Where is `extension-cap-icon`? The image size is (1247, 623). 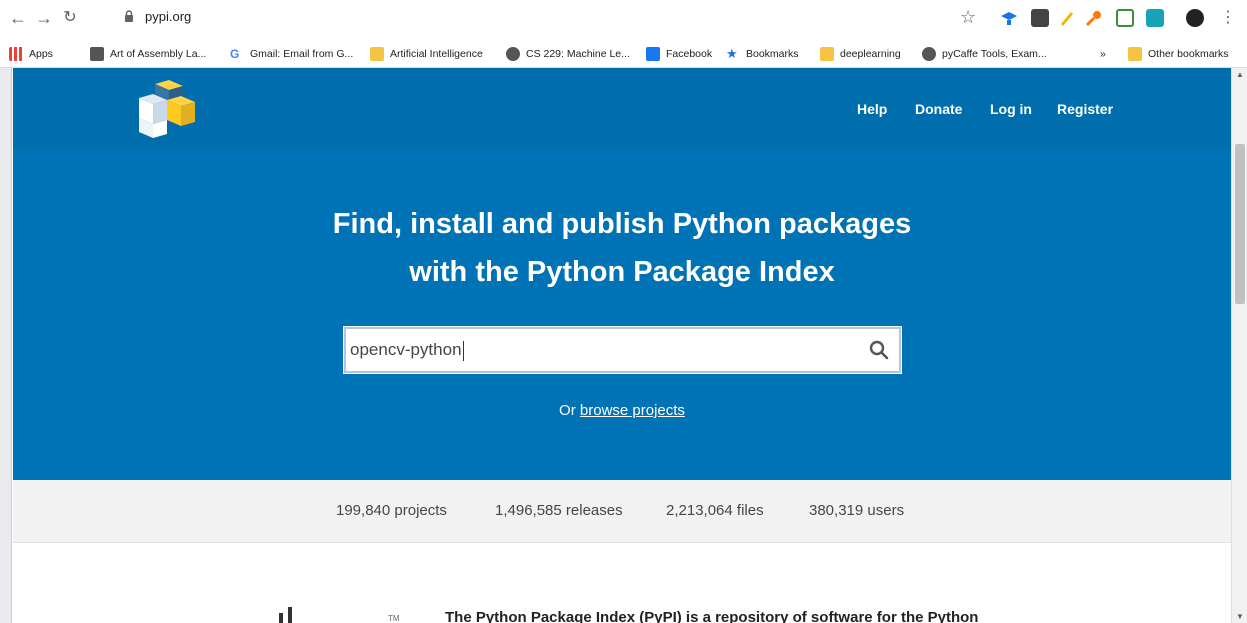 extension-cap-icon is located at coordinates (1009, 18).